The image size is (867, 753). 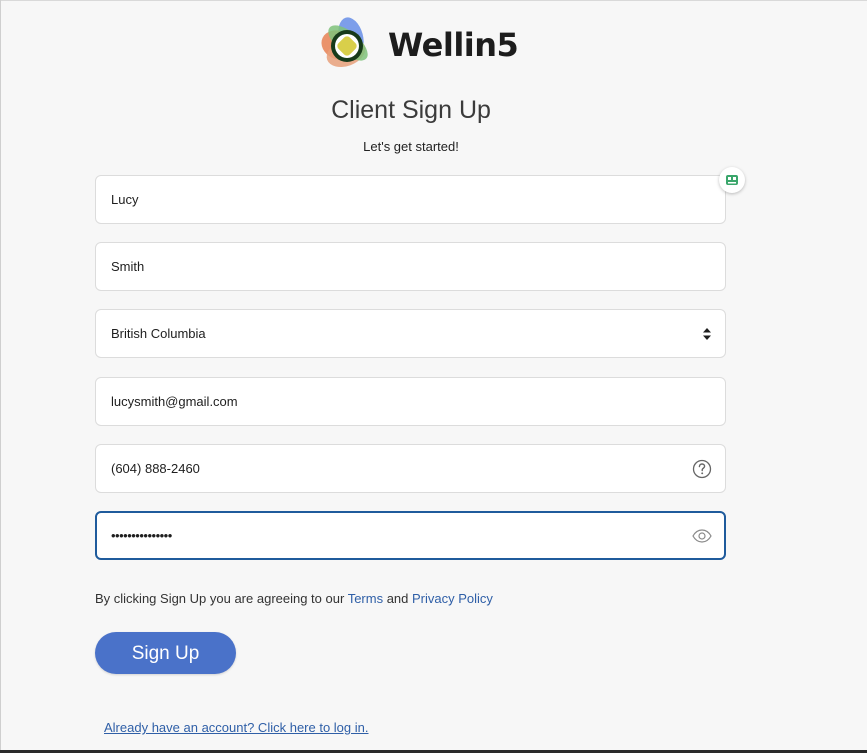 What do you see at coordinates (165, 653) in the screenshot?
I see `sign-up-button: Sign Up` at bounding box center [165, 653].